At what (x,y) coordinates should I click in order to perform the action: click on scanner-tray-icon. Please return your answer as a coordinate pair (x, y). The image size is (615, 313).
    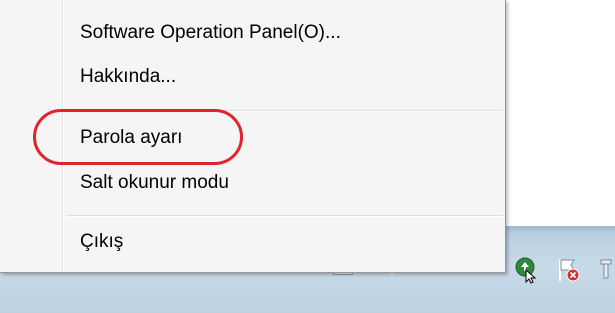
    Looking at the image, I should click on (527, 270).